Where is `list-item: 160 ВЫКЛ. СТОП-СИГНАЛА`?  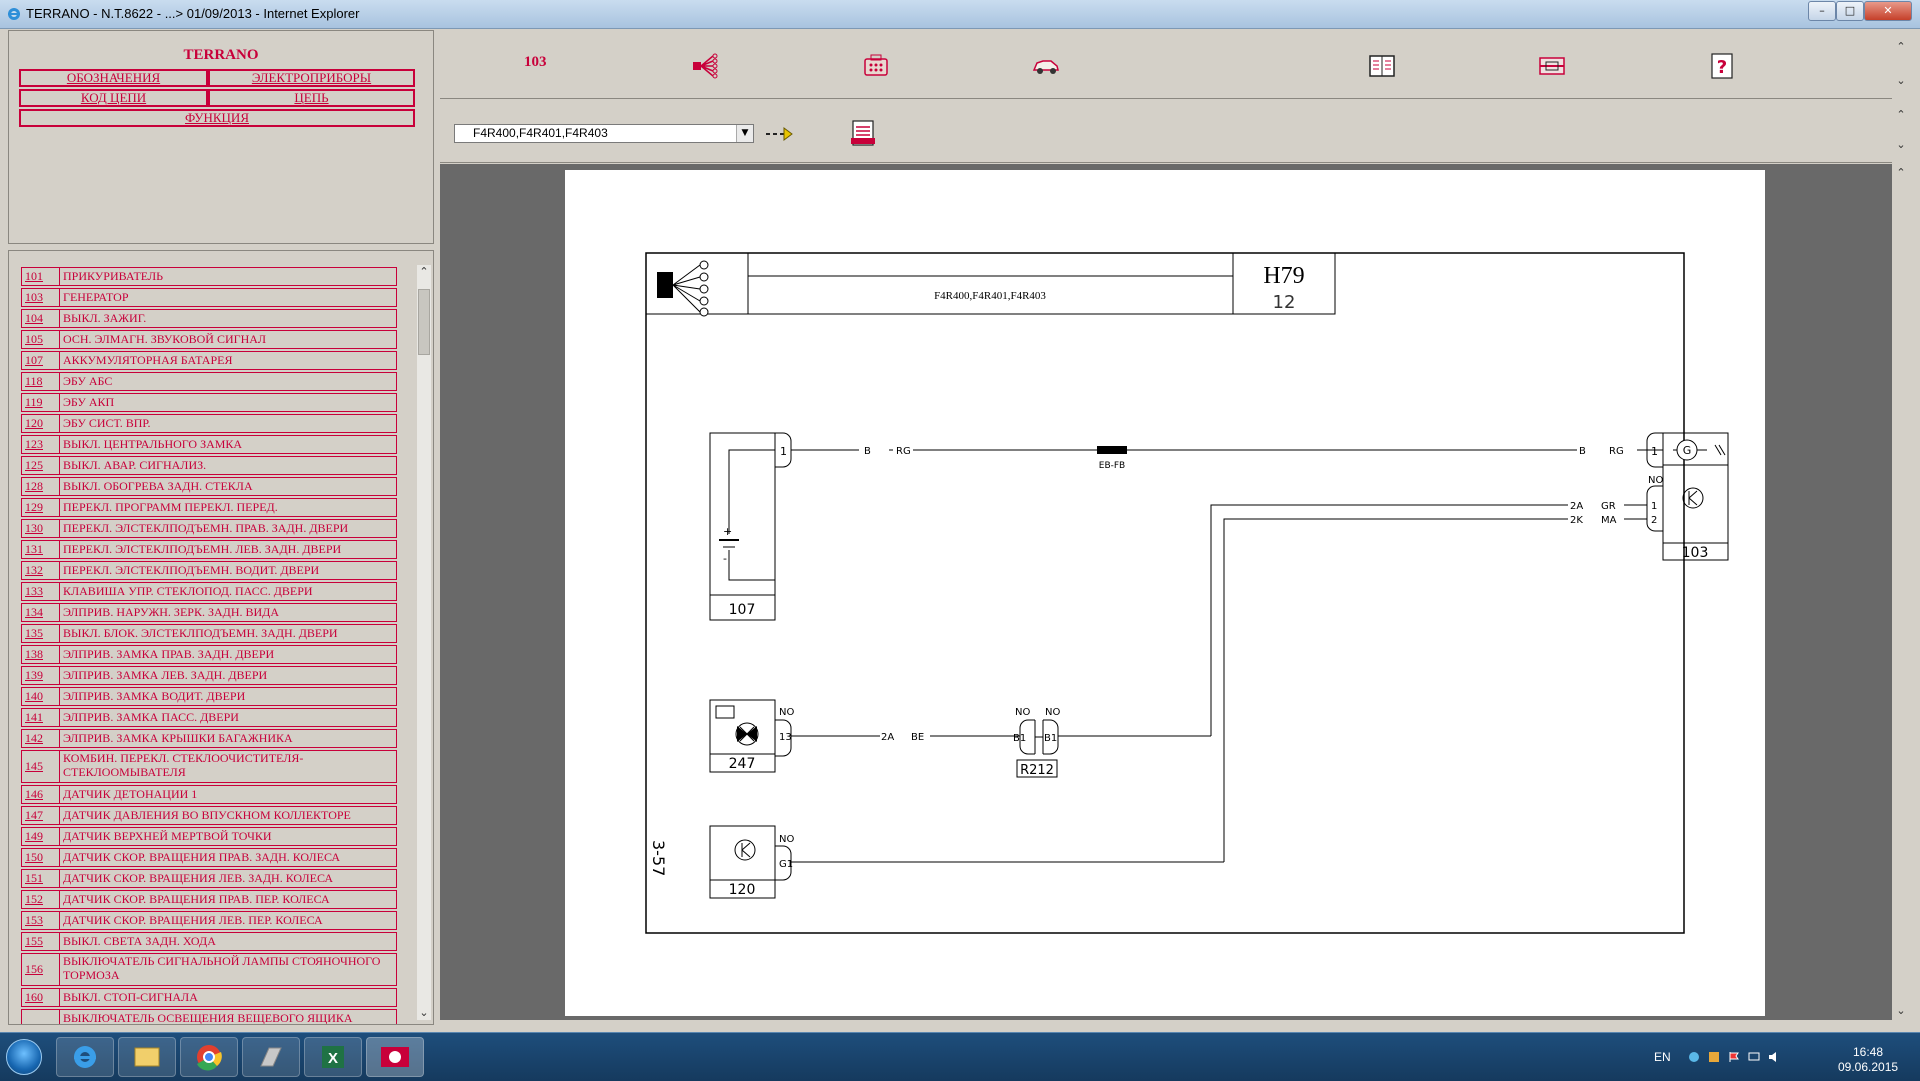 list-item: 160 ВЫКЛ. СТОП-СИГНАЛА is located at coordinates (209, 997).